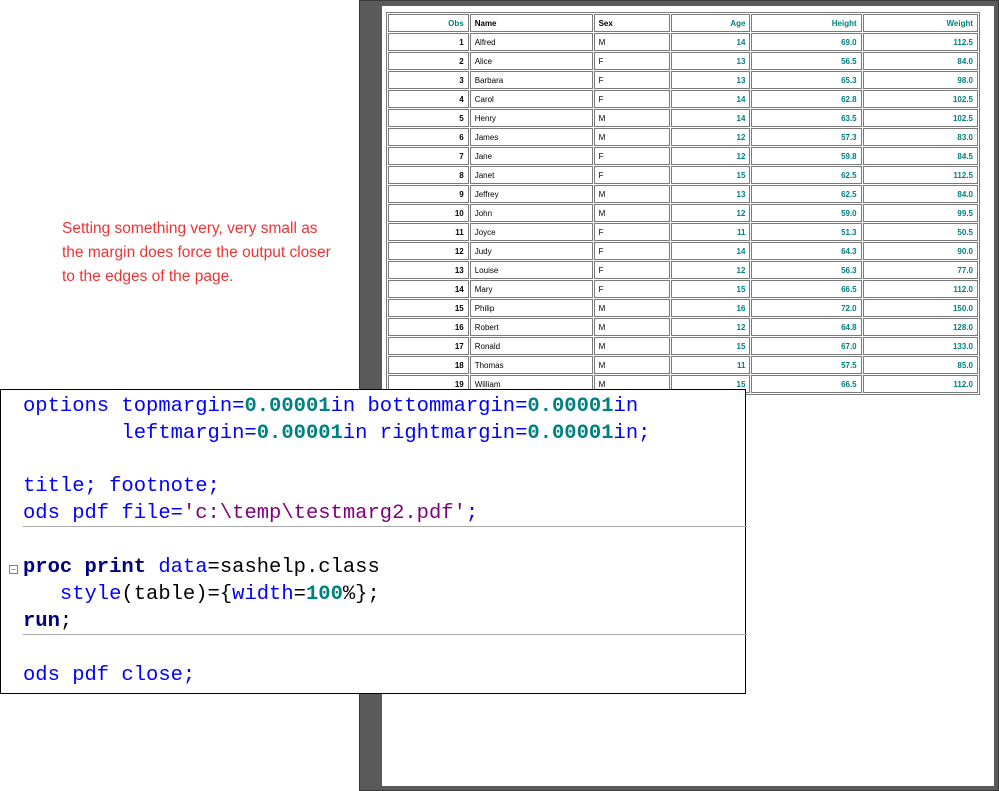 This screenshot has height=791, width=999. I want to click on table-row: 7 Jane F 12 59.8 84.5, so click(683, 156).